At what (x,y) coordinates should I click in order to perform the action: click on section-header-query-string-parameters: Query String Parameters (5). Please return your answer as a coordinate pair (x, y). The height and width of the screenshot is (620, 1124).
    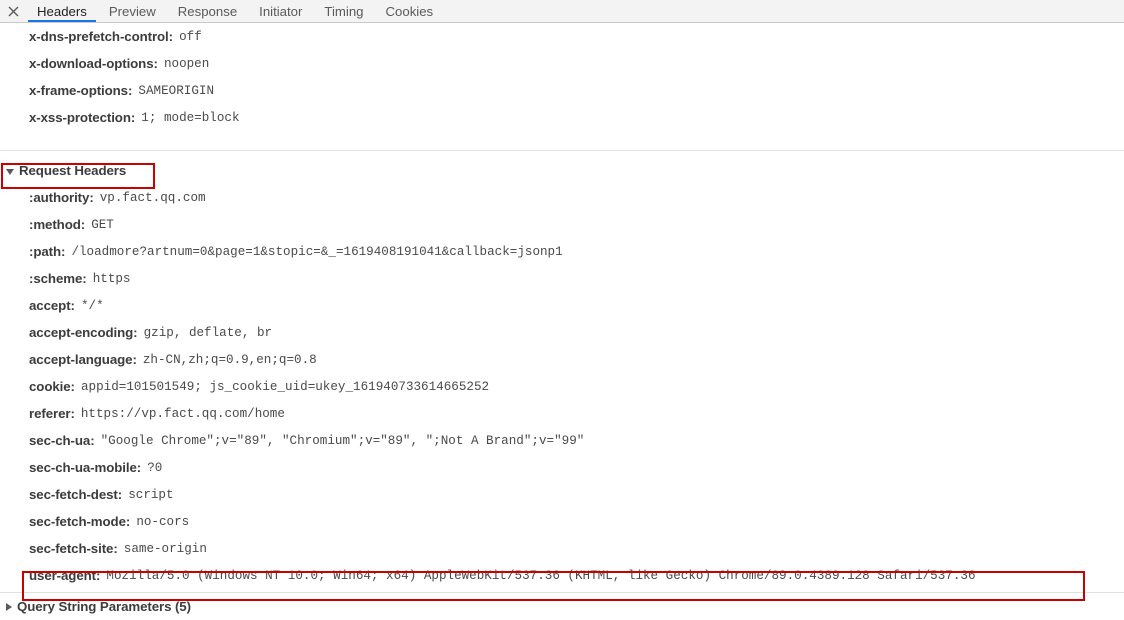
    Looking at the image, I should click on (562, 606).